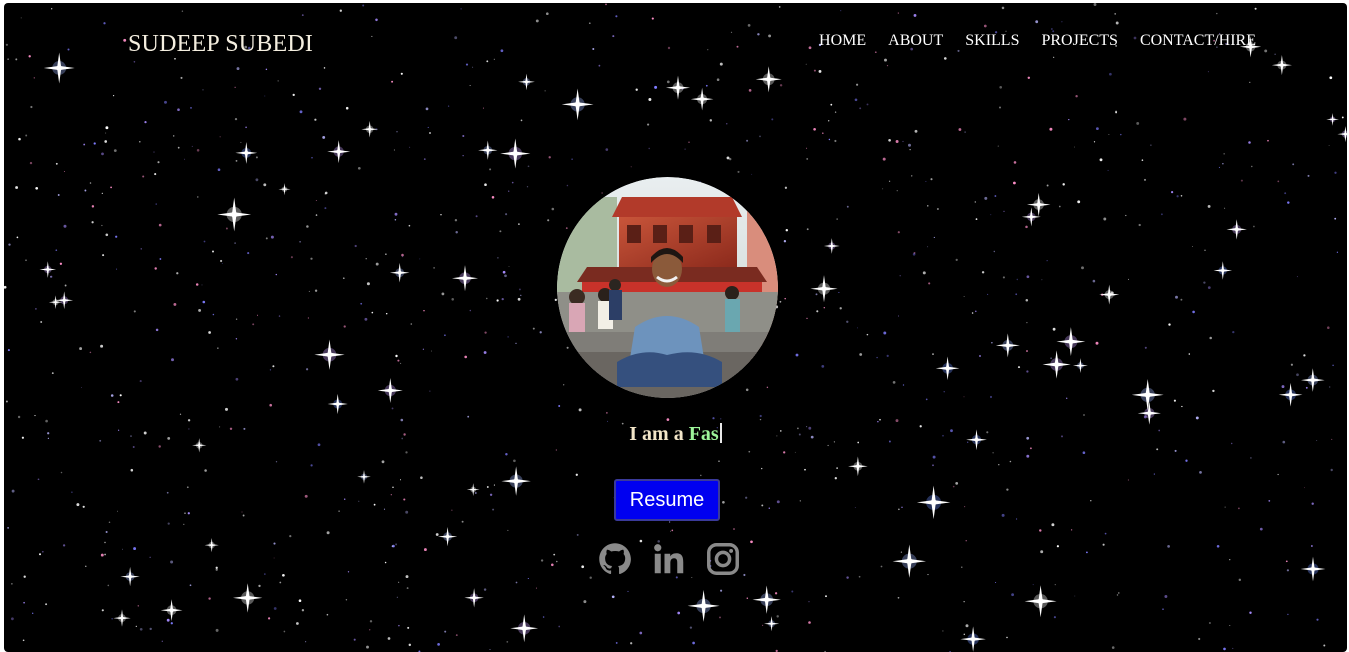 The width and height of the screenshot is (1349, 652). I want to click on social-links, so click(669, 559).